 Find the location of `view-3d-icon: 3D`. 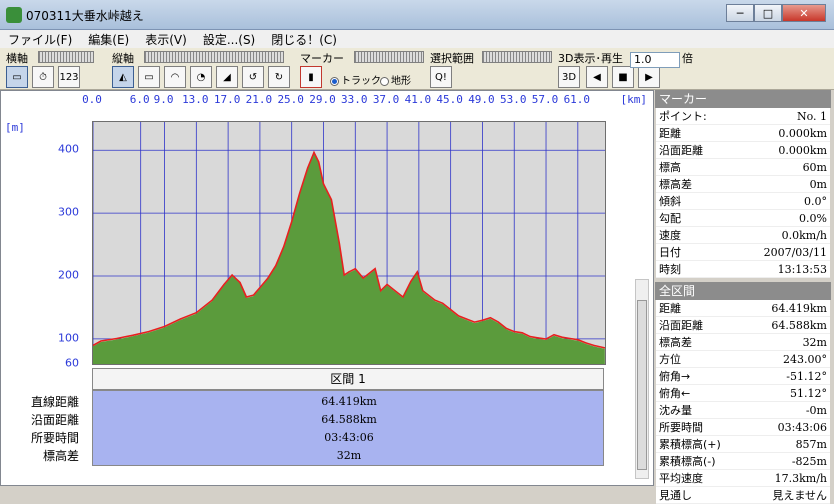

view-3d-icon: 3D is located at coordinates (569, 77).